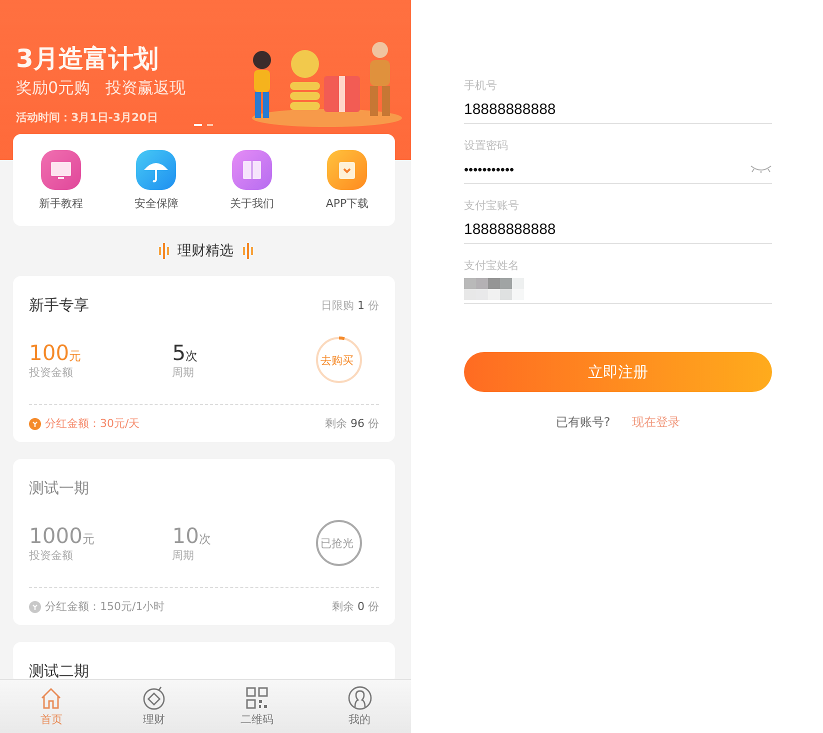 The height and width of the screenshot is (733, 823). What do you see at coordinates (60, 170) in the screenshot?
I see `tutorial-icon` at bounding box center [60, 170].